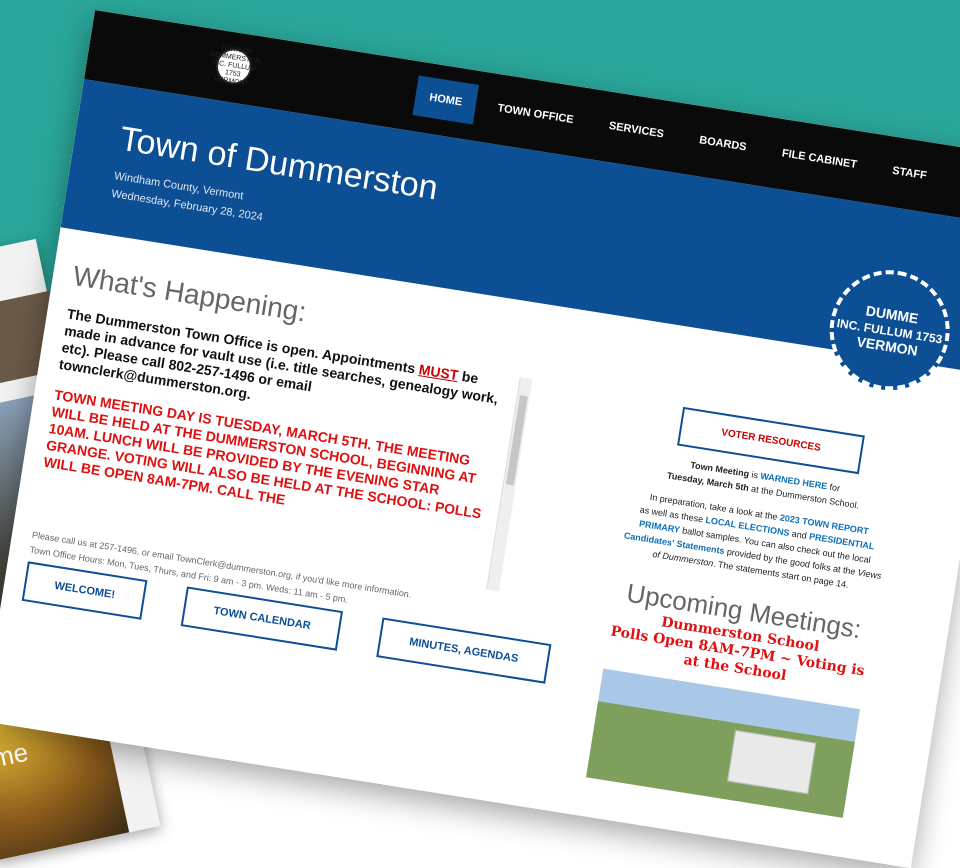 The height and width of the screenshot is (868, 960). Describe the element at coordinates (536, 114) in the screenshot. I see `nav-town-office: TOWN OFFICE` at that location.